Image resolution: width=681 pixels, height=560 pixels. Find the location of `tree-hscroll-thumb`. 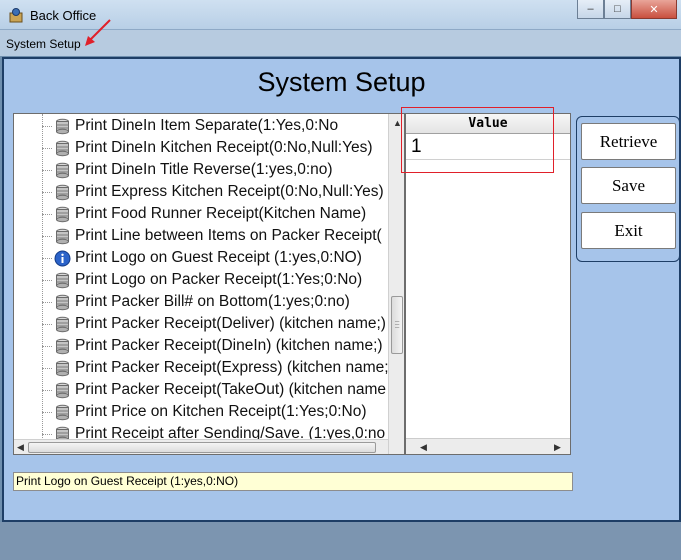

tree-hscroll-thumb is located at coordinates (202, 447).